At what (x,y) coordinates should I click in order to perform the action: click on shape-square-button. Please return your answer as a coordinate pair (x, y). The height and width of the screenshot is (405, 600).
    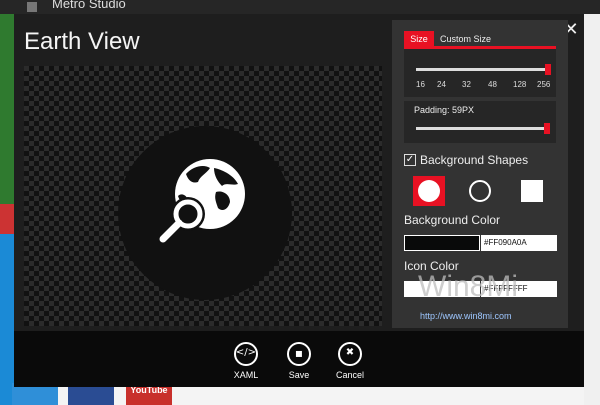
    Looking at the image, I should click on (532, 191).